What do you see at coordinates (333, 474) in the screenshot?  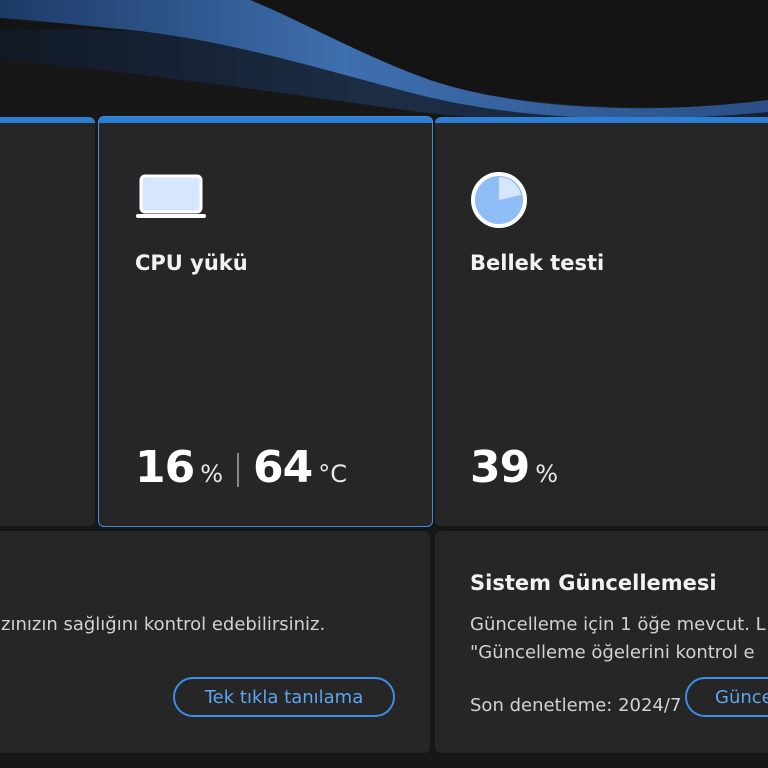 I see `cpu-temp-unit: °C` at bounding box center [333, 474].